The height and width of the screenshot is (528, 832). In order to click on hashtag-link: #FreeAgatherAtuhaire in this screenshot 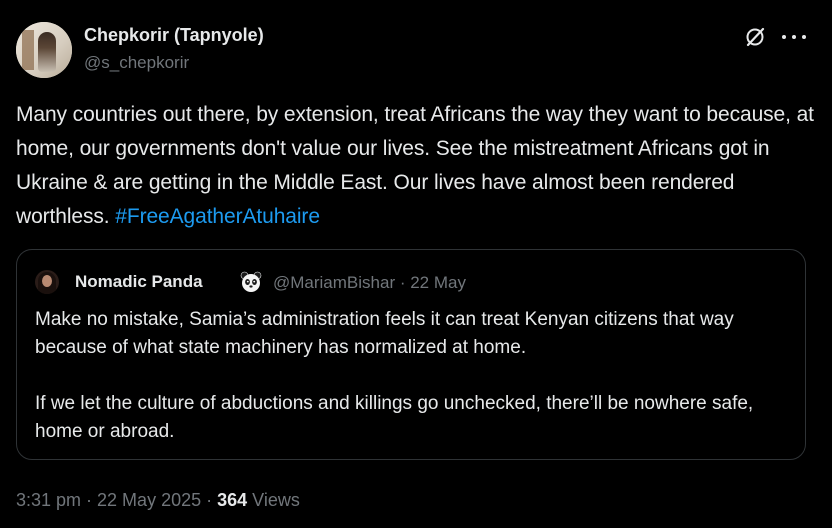, I will do `click(217, 216)`.